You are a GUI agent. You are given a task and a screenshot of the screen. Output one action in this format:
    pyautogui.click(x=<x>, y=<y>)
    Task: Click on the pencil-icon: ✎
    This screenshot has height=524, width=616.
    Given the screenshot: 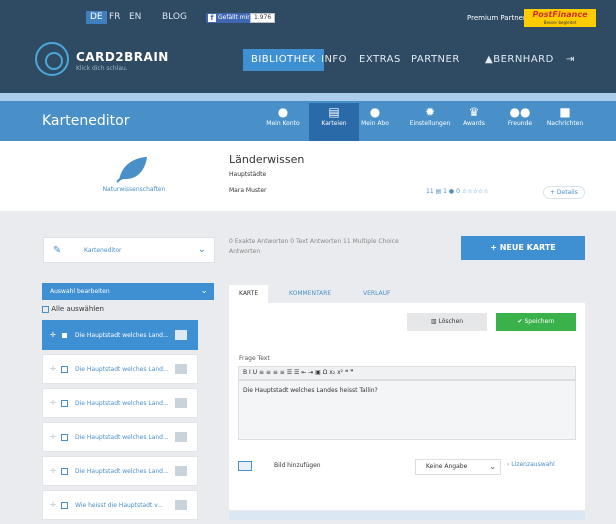 What is the action you would take?
    pyautogui.click(x=57, y=250)
    